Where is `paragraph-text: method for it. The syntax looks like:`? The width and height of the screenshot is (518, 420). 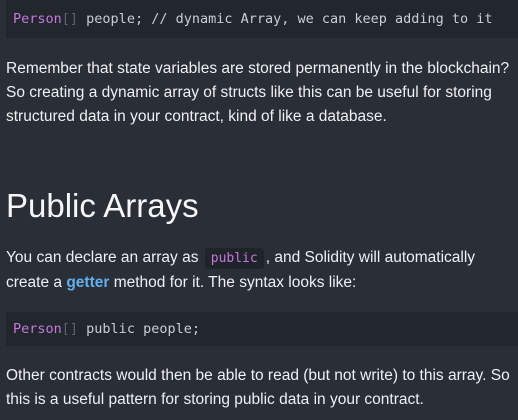
paragraph-text: method for it. The syntax looks like: is located at coordinates (233, 282).